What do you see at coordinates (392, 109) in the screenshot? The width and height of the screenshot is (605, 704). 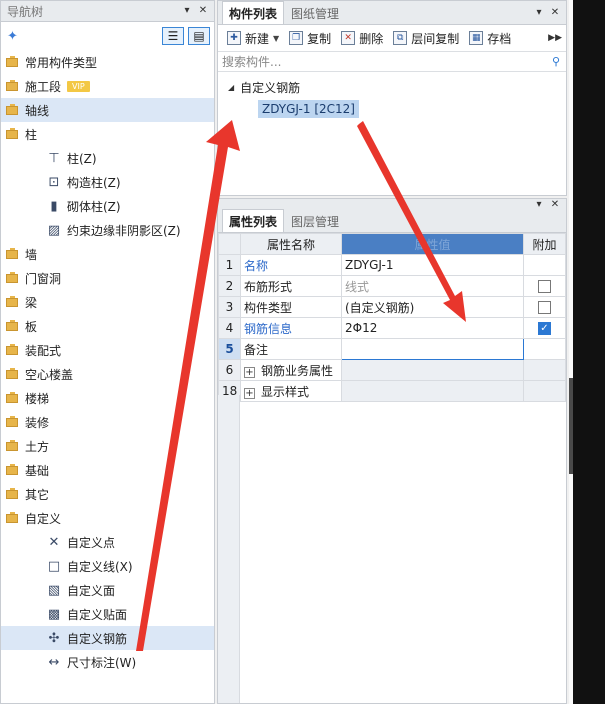 I see `tree-child-node: ZDYGJ-1 [2C12]` at bounding box center [392, 109].